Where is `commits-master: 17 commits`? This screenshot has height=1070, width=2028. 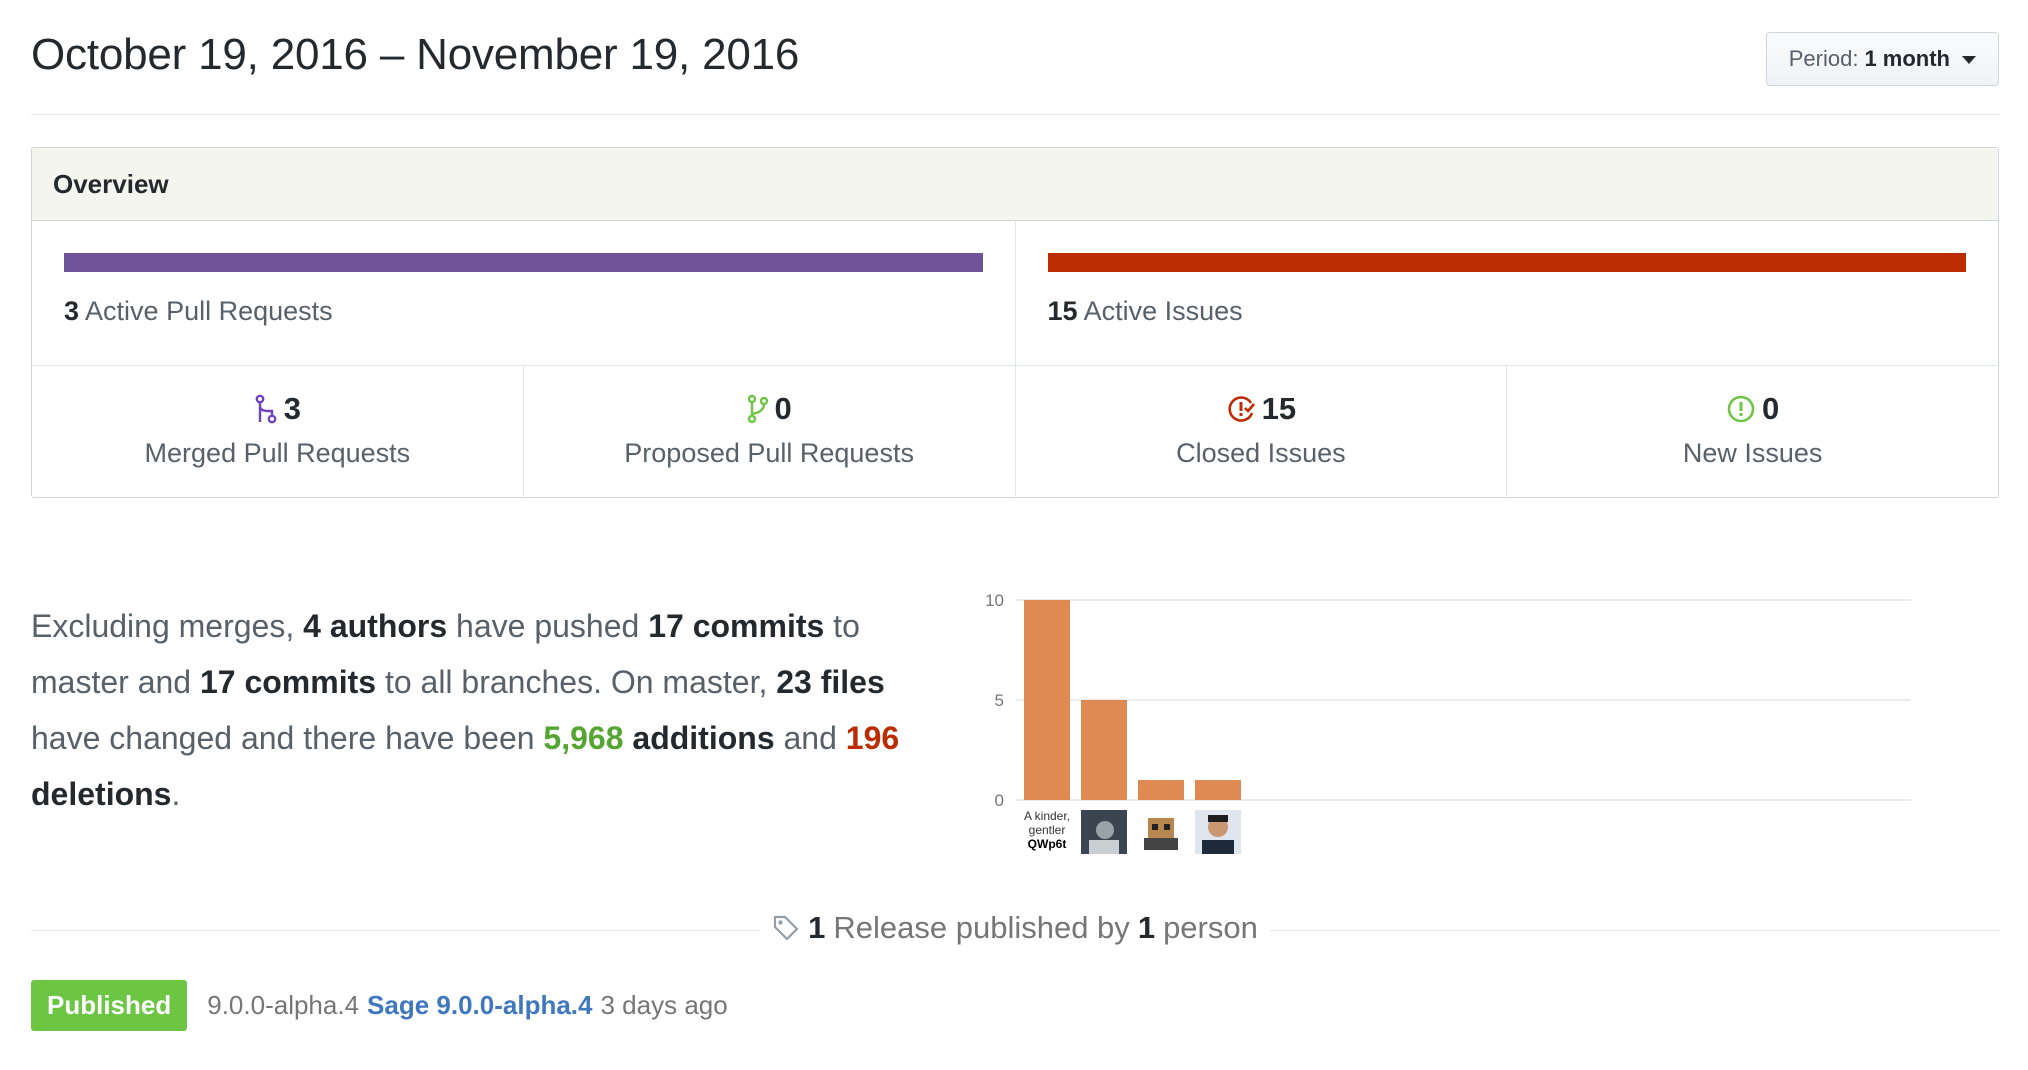
commits-master: 17 commits is located at coordinates (736, 626).